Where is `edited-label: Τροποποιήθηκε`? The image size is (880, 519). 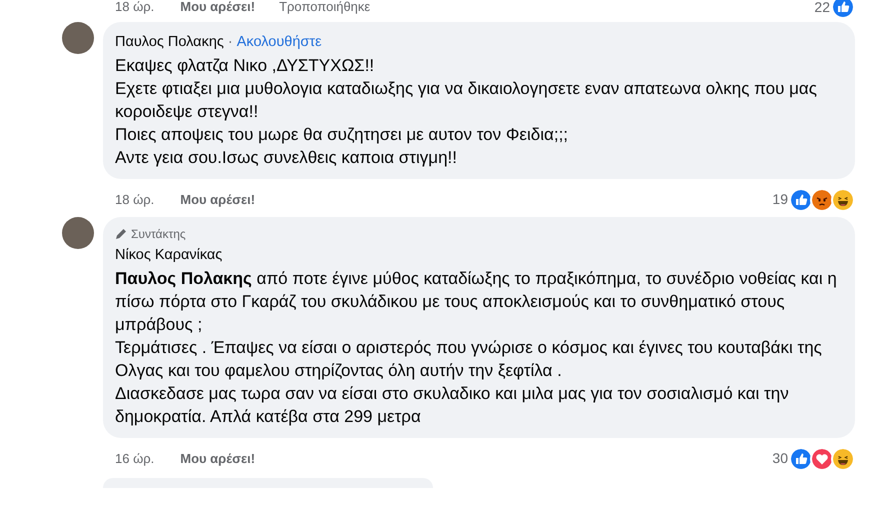
edited-label: Τροποποιήθηκε is located at coordinates (324, 7).